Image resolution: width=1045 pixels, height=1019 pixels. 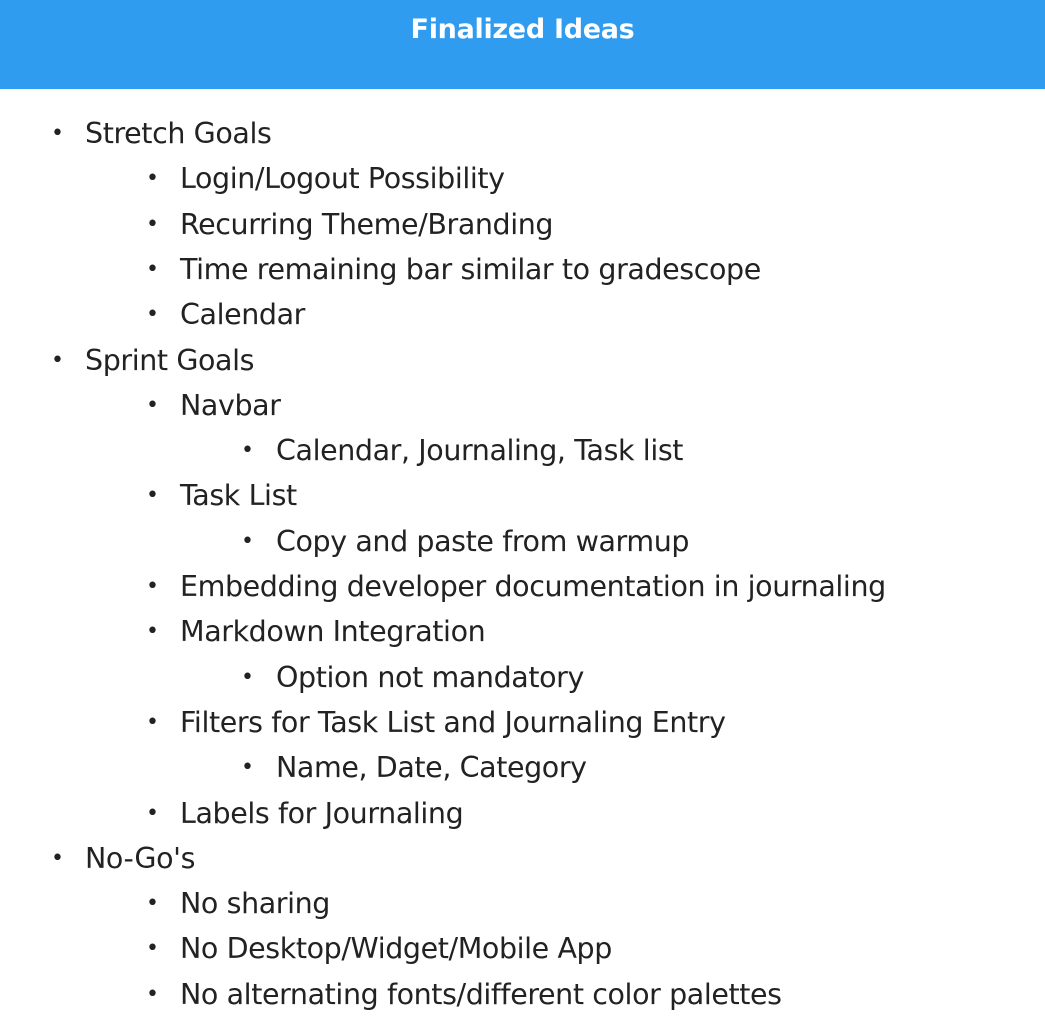 I want to click on list-item-label: Name, Date, Category, so click(x=431, y=768).